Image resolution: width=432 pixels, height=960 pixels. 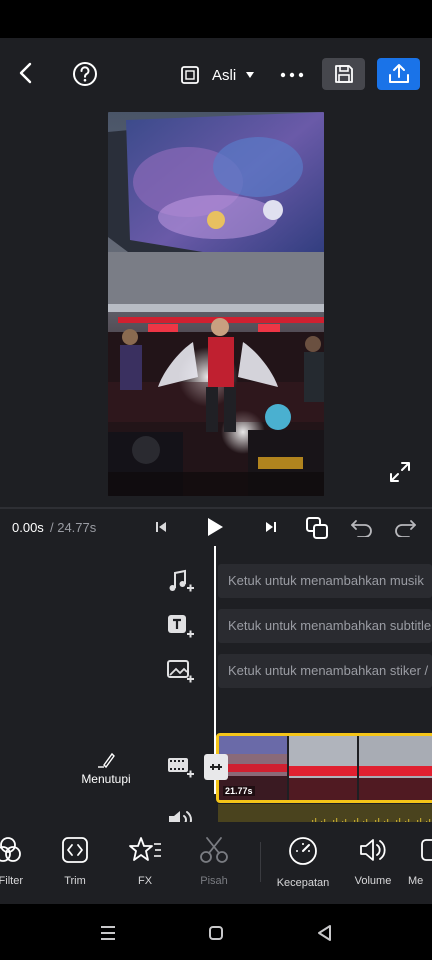 I want to click on tool-speed: Kecepatan, so click(x=303, y=862).